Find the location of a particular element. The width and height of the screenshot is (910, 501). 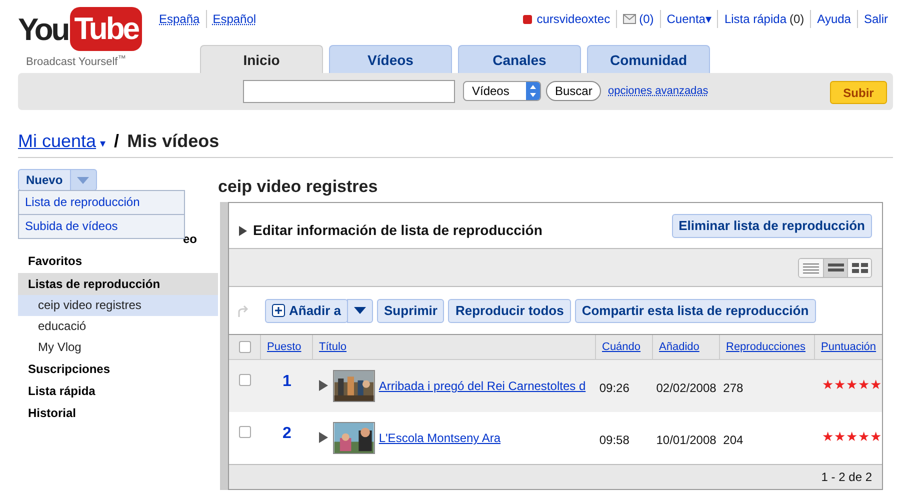

advanced-options-link: opciones avanzadas is located at coordinates (658, 91).